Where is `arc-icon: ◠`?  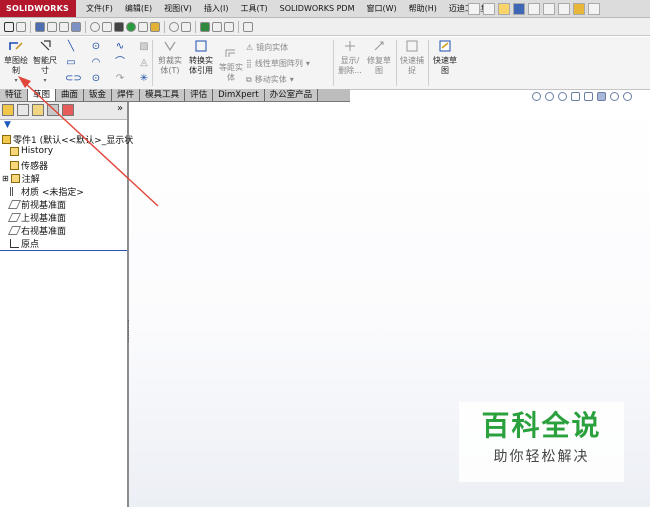 arc-icon: ◠ is located at coordinates (96, 62).